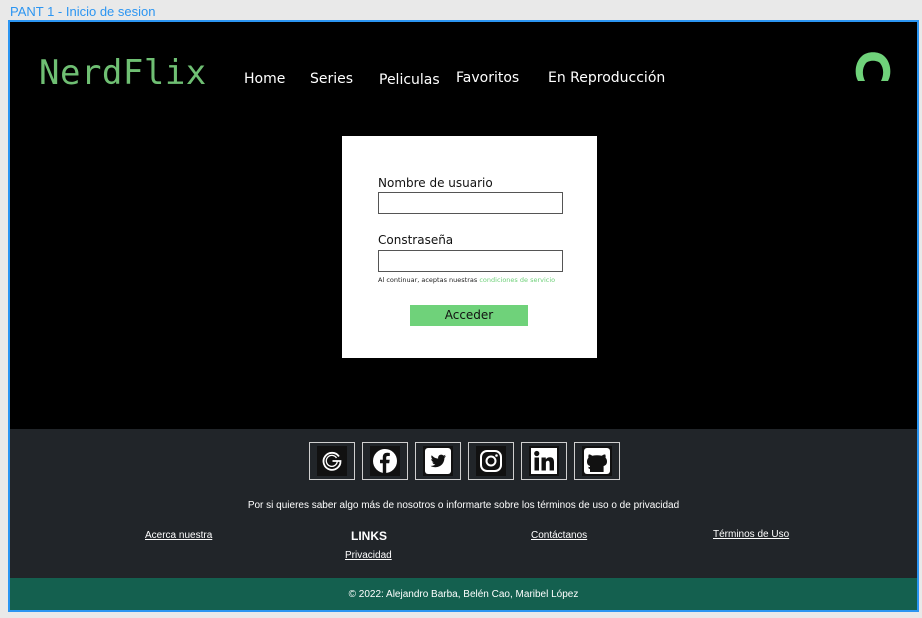  I want to click on social-twitter, so click(438, 461).